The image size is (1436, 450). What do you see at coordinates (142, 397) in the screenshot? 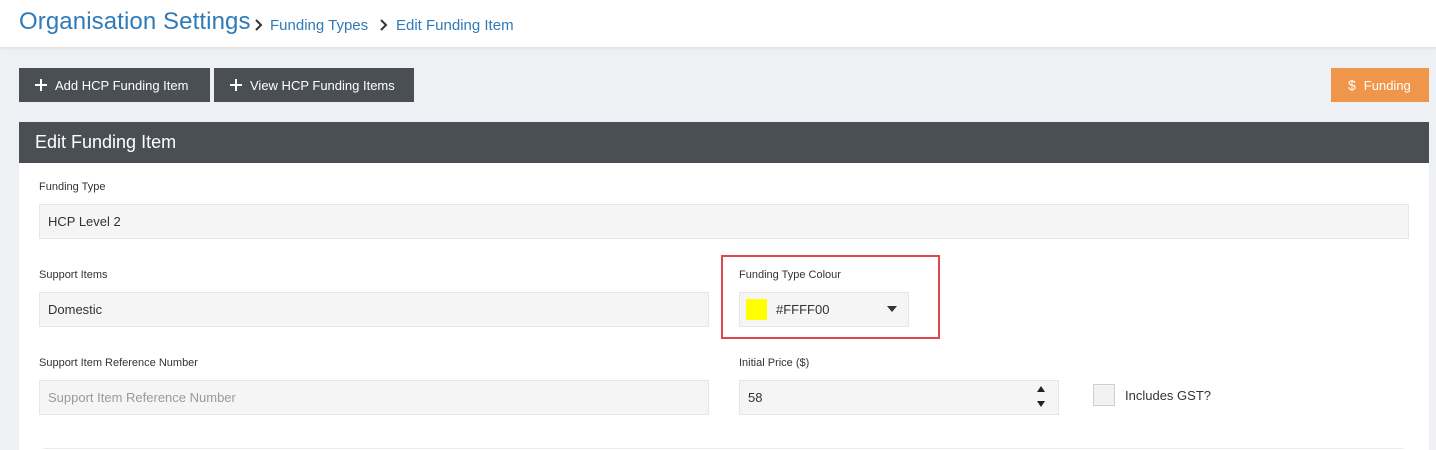
I see `support-item-ref-placeholder: Support Item Reference Number` at bounding box center [142, 397].